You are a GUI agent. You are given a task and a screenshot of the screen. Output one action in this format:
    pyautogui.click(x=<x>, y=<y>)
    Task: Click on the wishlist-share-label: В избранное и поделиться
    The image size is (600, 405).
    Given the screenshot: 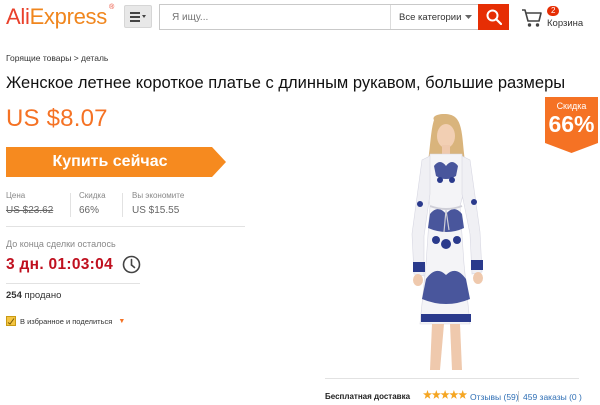 What is the action you would take?
    pyautogui.click(x=66, y=321)
    